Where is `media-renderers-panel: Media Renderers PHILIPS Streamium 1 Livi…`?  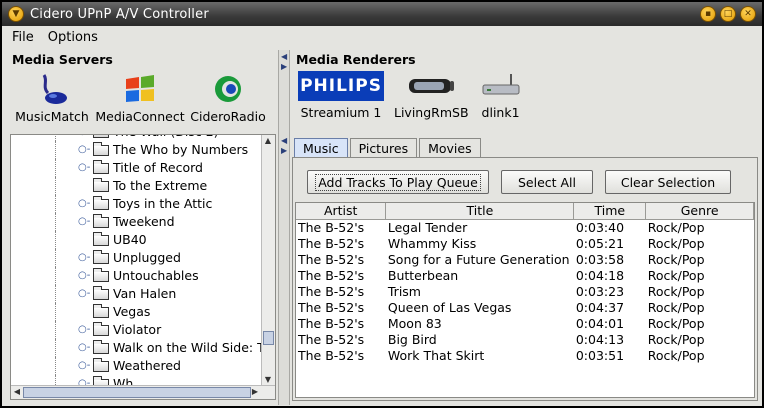 media-renderers-panel: Media Renderers PHILIPS Streamium 1 Livi… is located at coordinates (526, 90).